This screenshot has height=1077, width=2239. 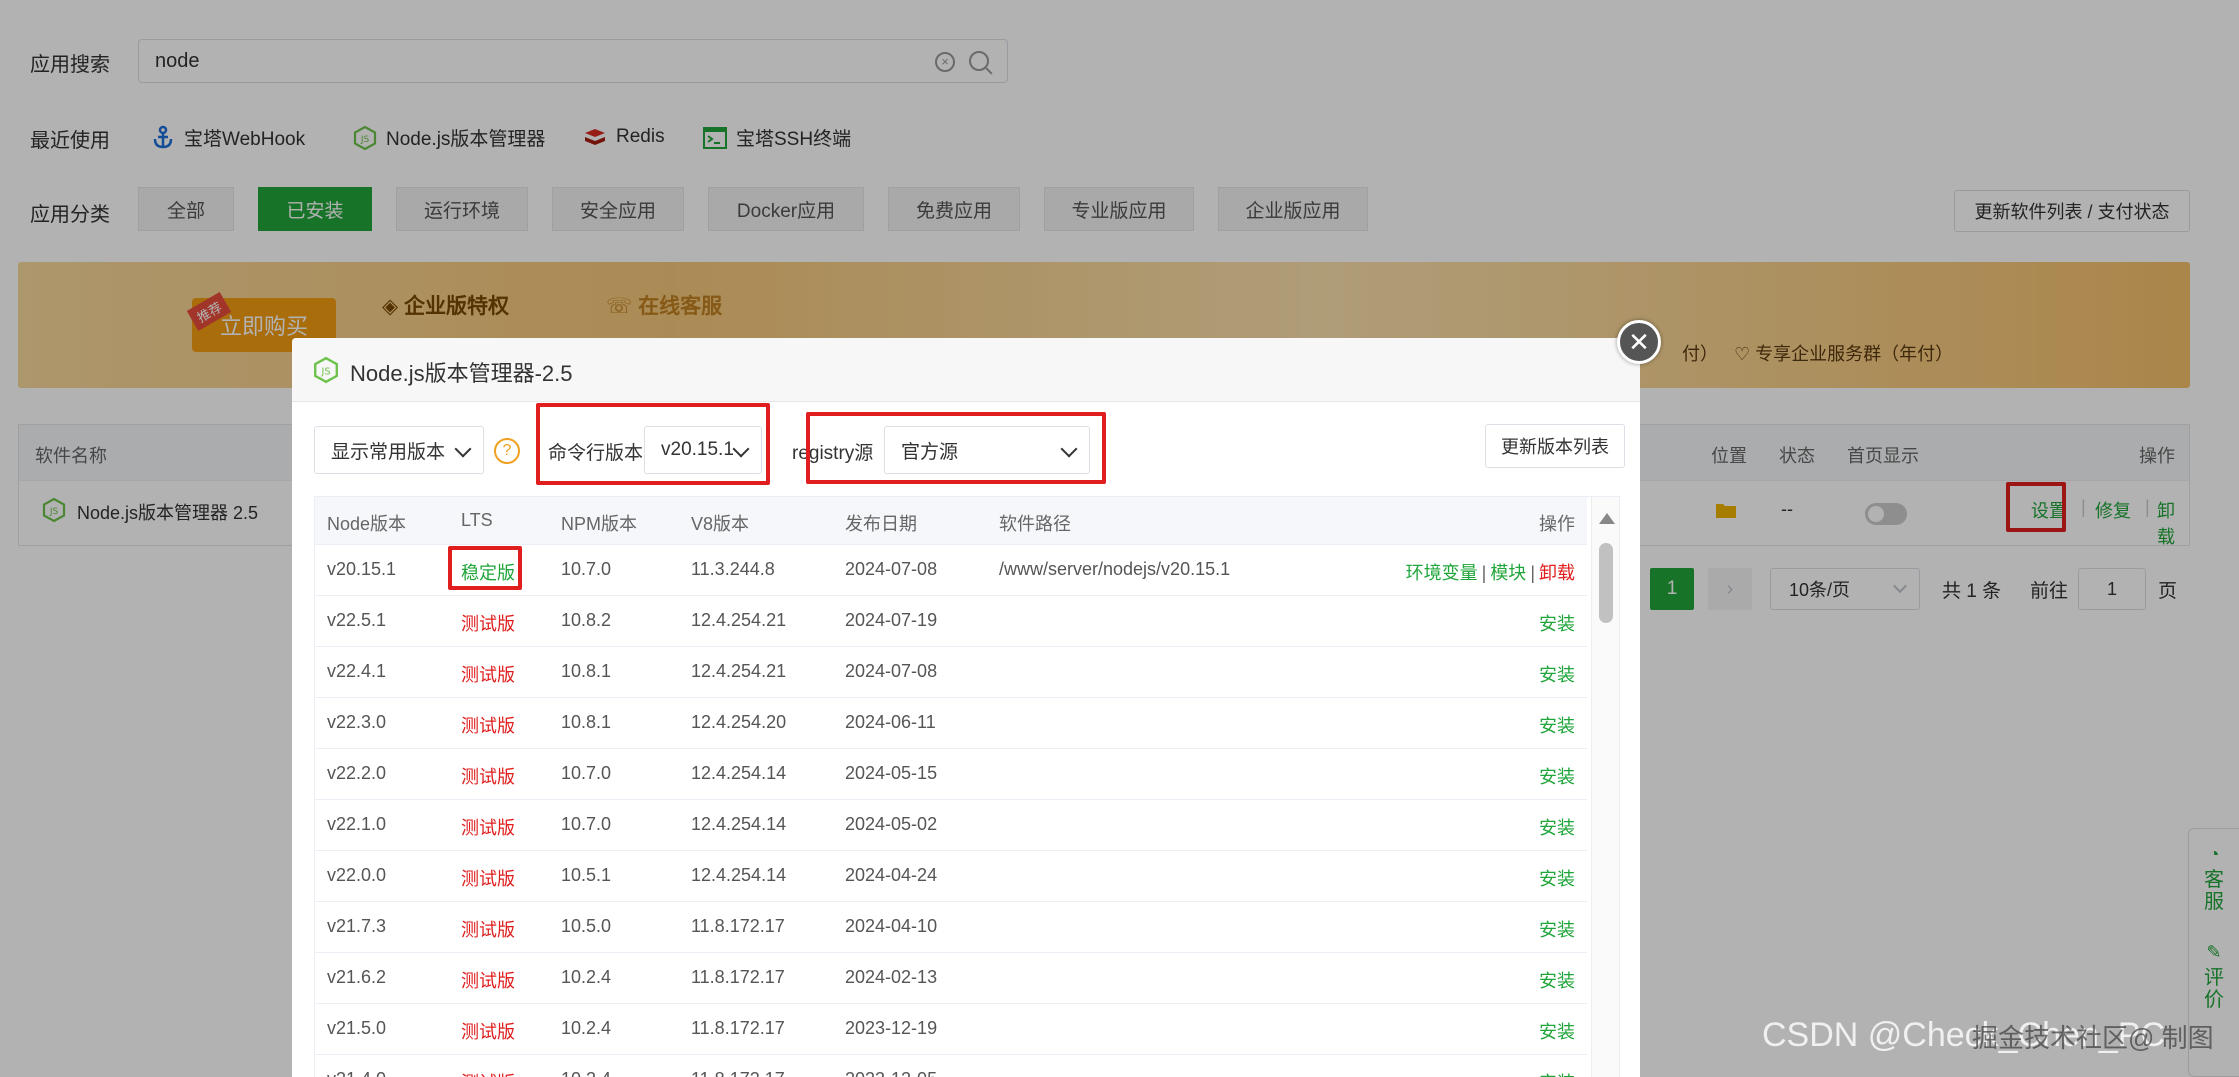 I want to click on table-row: v21.6.2 测试版 10.2.4 11.8.172.17 2024-02-13 安装, so click(x=951, y=978).